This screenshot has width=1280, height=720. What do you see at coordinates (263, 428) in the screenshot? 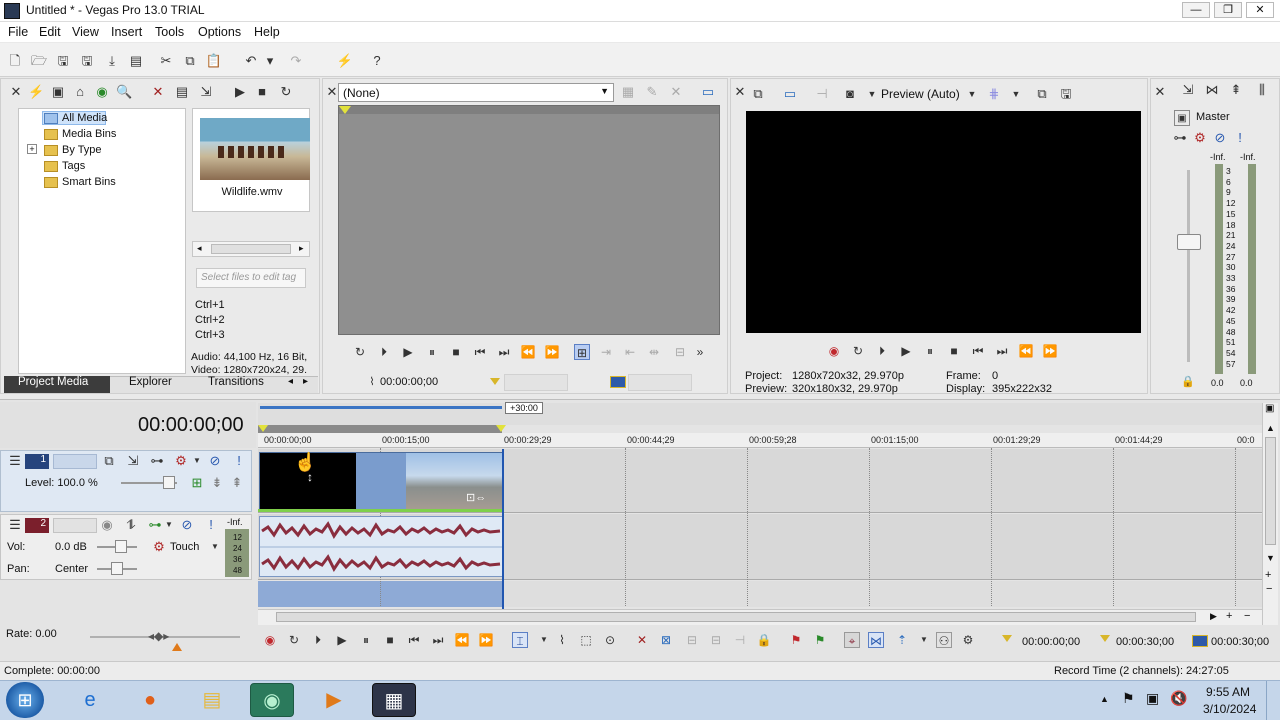
I see `start-marker-icon` at bounding box center [263, 428].